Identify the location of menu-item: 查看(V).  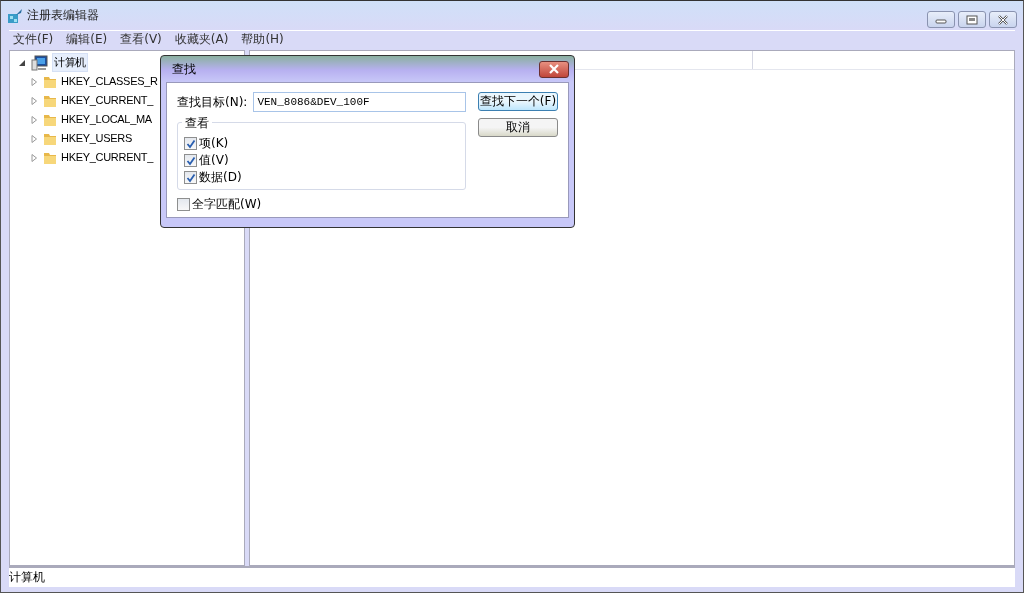
(141, 39).